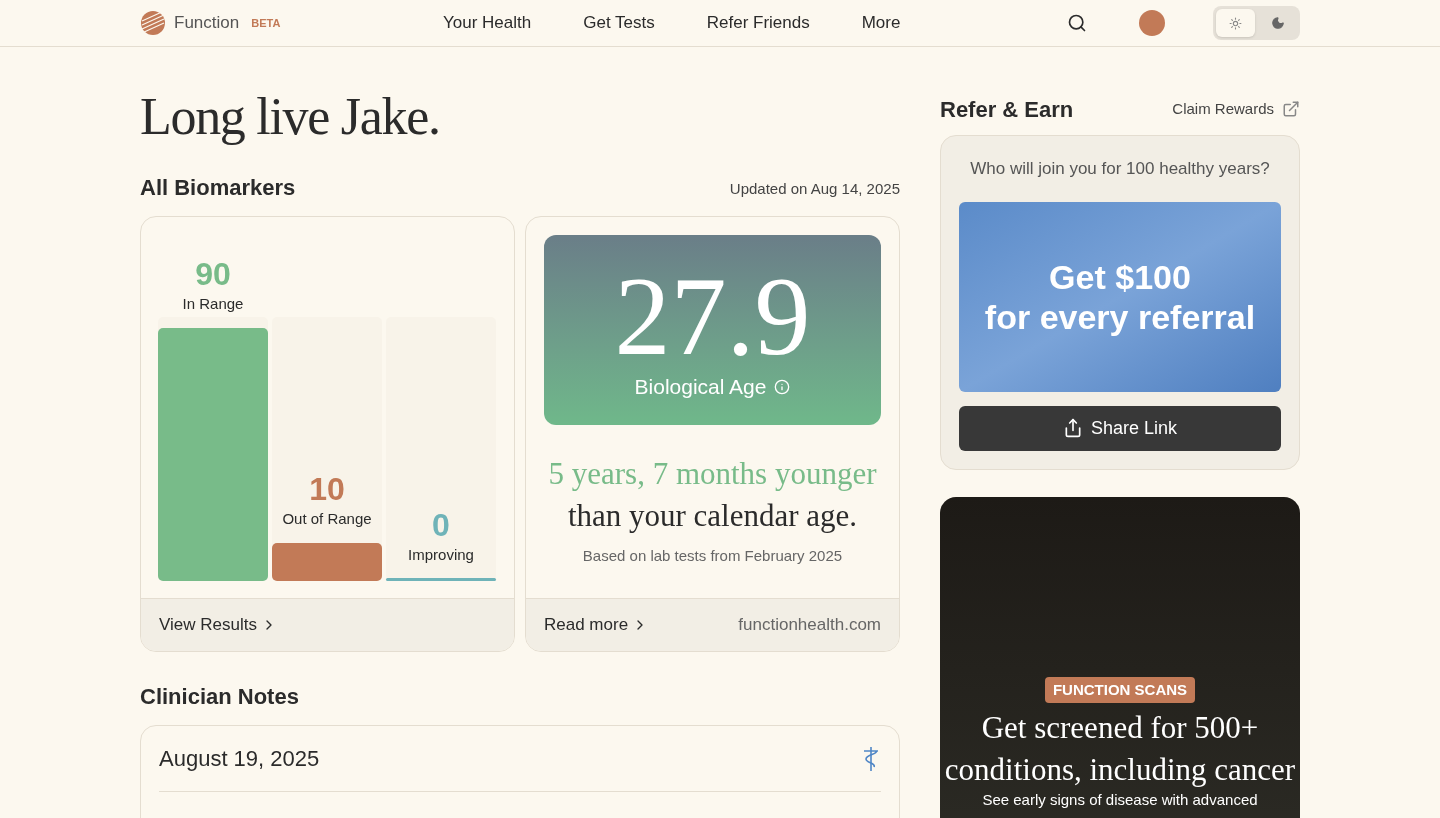 This screenshot has height=818, width=1440. I want to click on referral-question: Who will join you for 100 healthy years?, so click(1120, 169).